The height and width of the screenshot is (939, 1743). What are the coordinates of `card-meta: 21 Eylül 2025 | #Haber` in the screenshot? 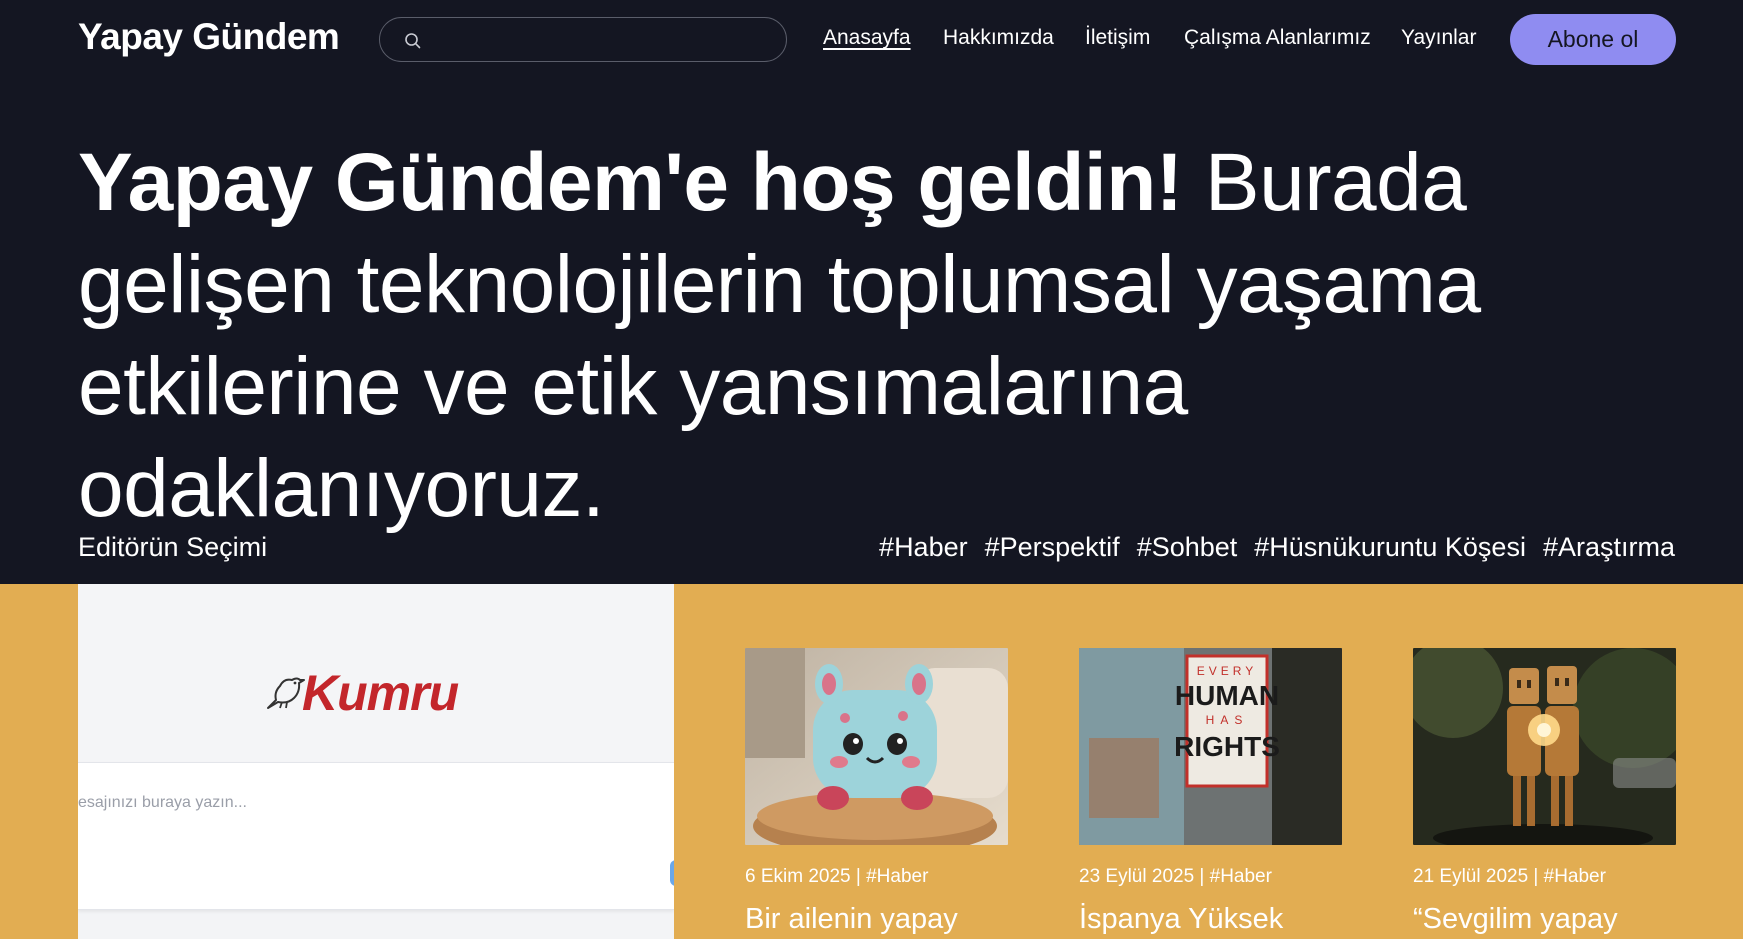 It's located at (1509, 876).